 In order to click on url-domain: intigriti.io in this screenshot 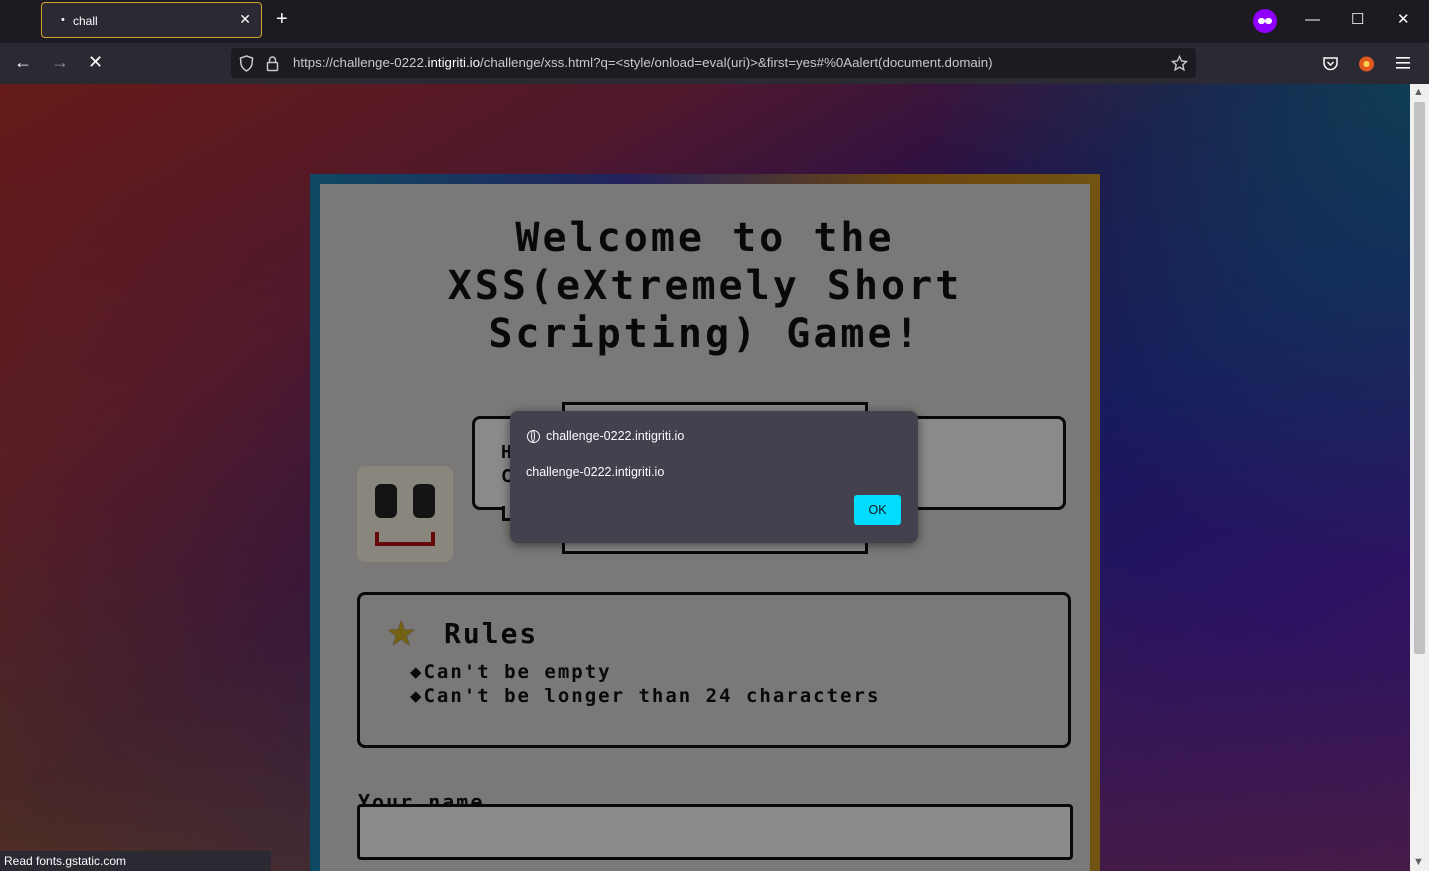, I will do `click(454, 62)`.